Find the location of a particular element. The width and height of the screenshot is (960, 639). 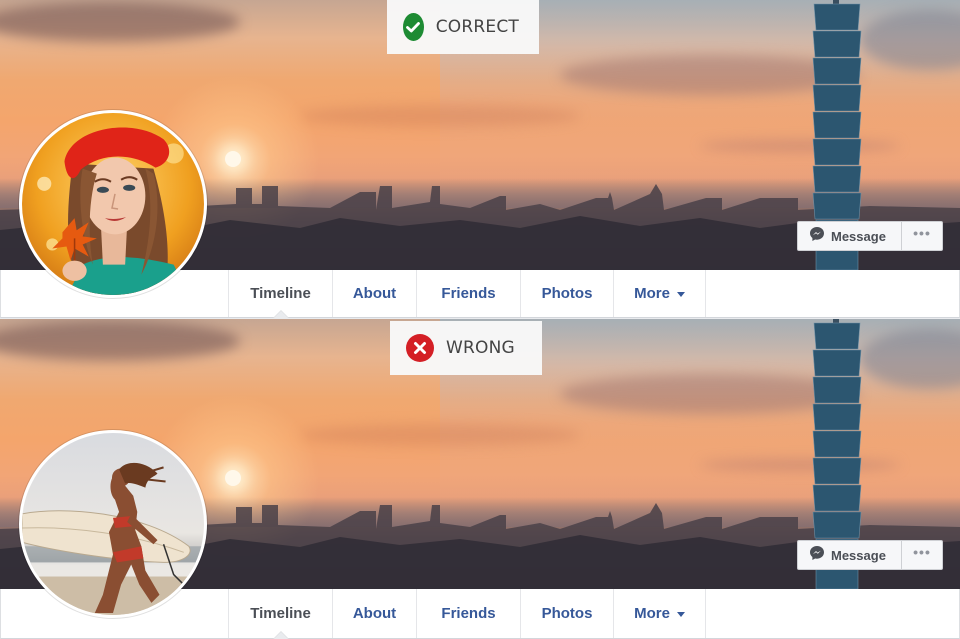

verdict-badge: CORRECT is located at coordinates (463, 27).